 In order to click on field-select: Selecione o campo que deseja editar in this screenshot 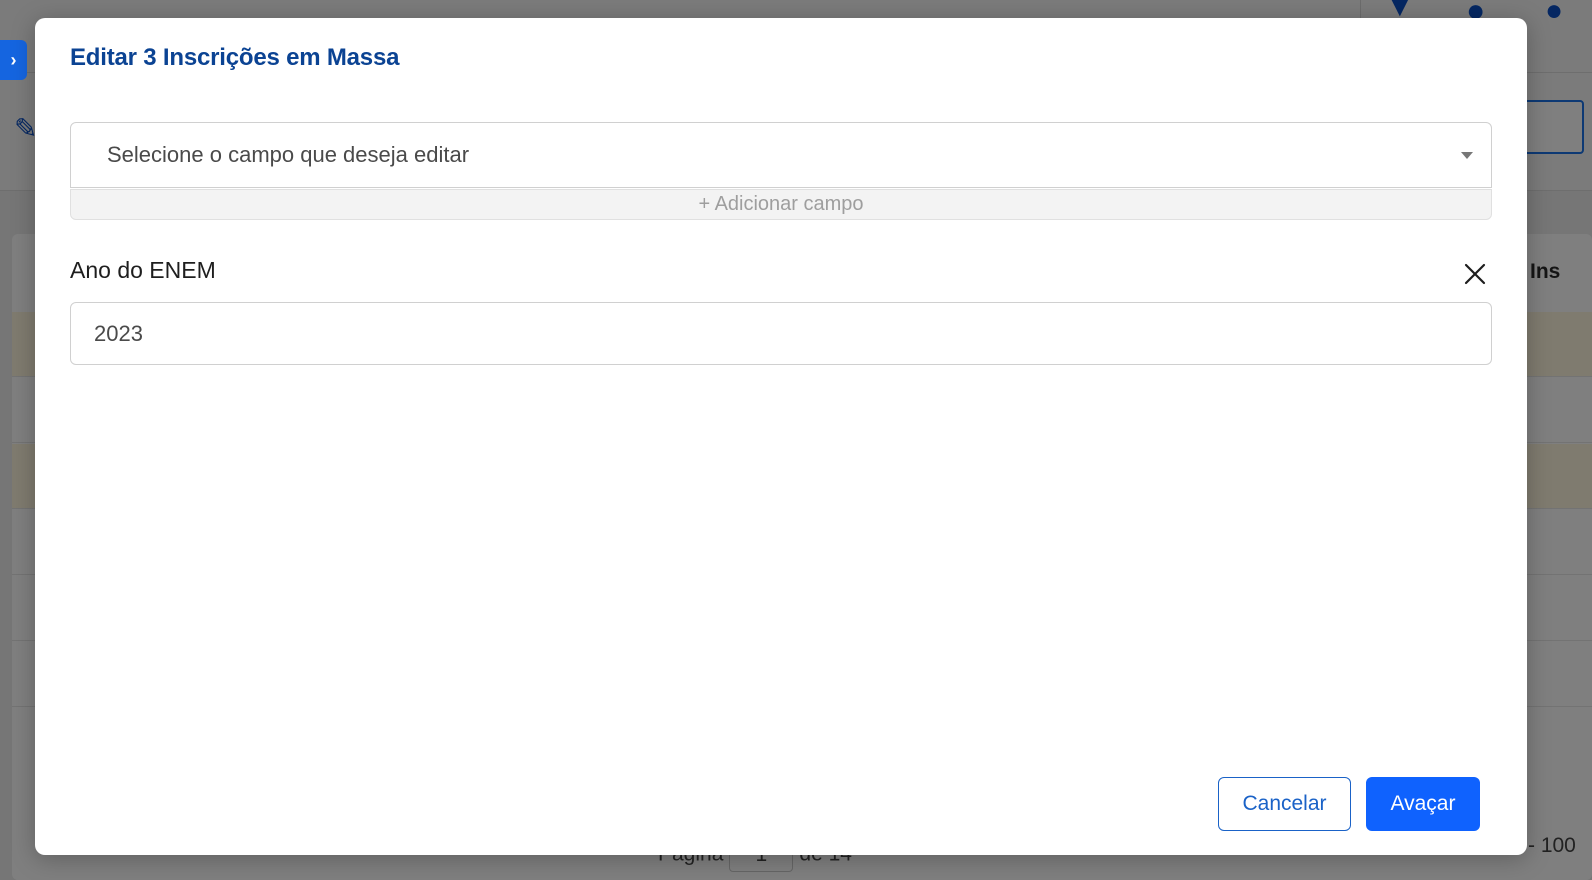, I will do `click(781, 155)`.